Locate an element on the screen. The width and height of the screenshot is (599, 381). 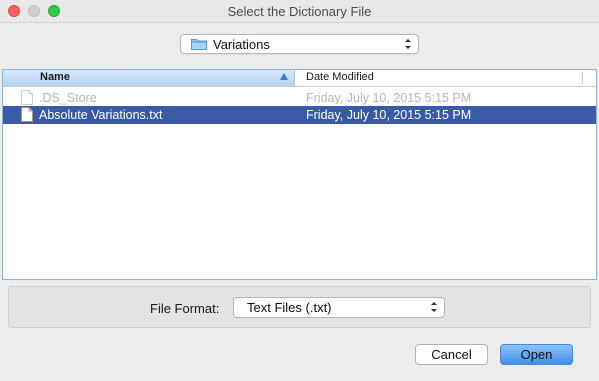
file-row-ds-store: .DS_Store Friday, July 10, 2015 5:15 PM is located at coordinates (299, 98).